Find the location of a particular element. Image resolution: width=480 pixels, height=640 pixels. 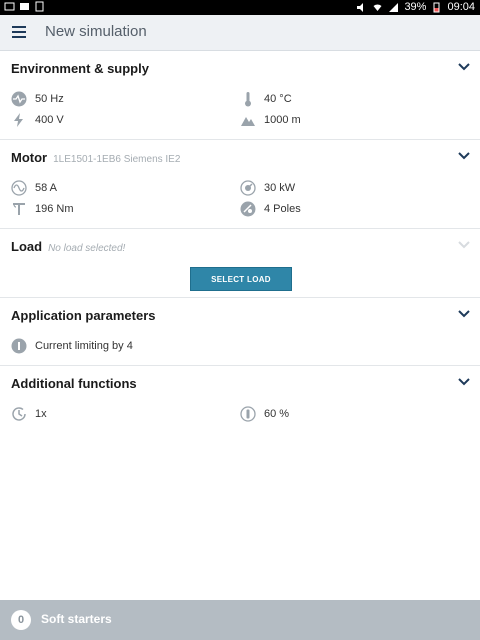

section-title: Application parameters is located at coordinates (83, 315).